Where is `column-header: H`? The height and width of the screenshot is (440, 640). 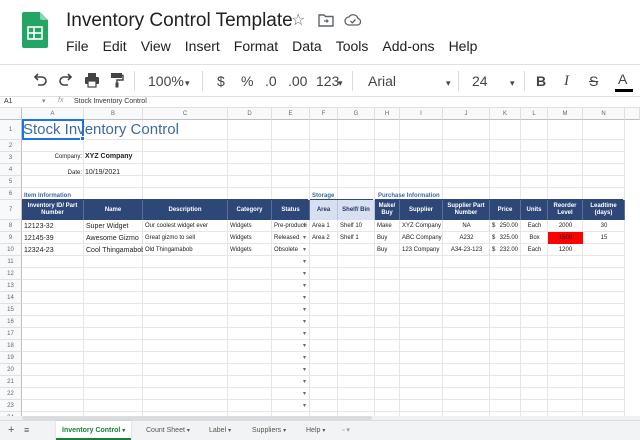 column-header: H is located at coordinates (387, 114).